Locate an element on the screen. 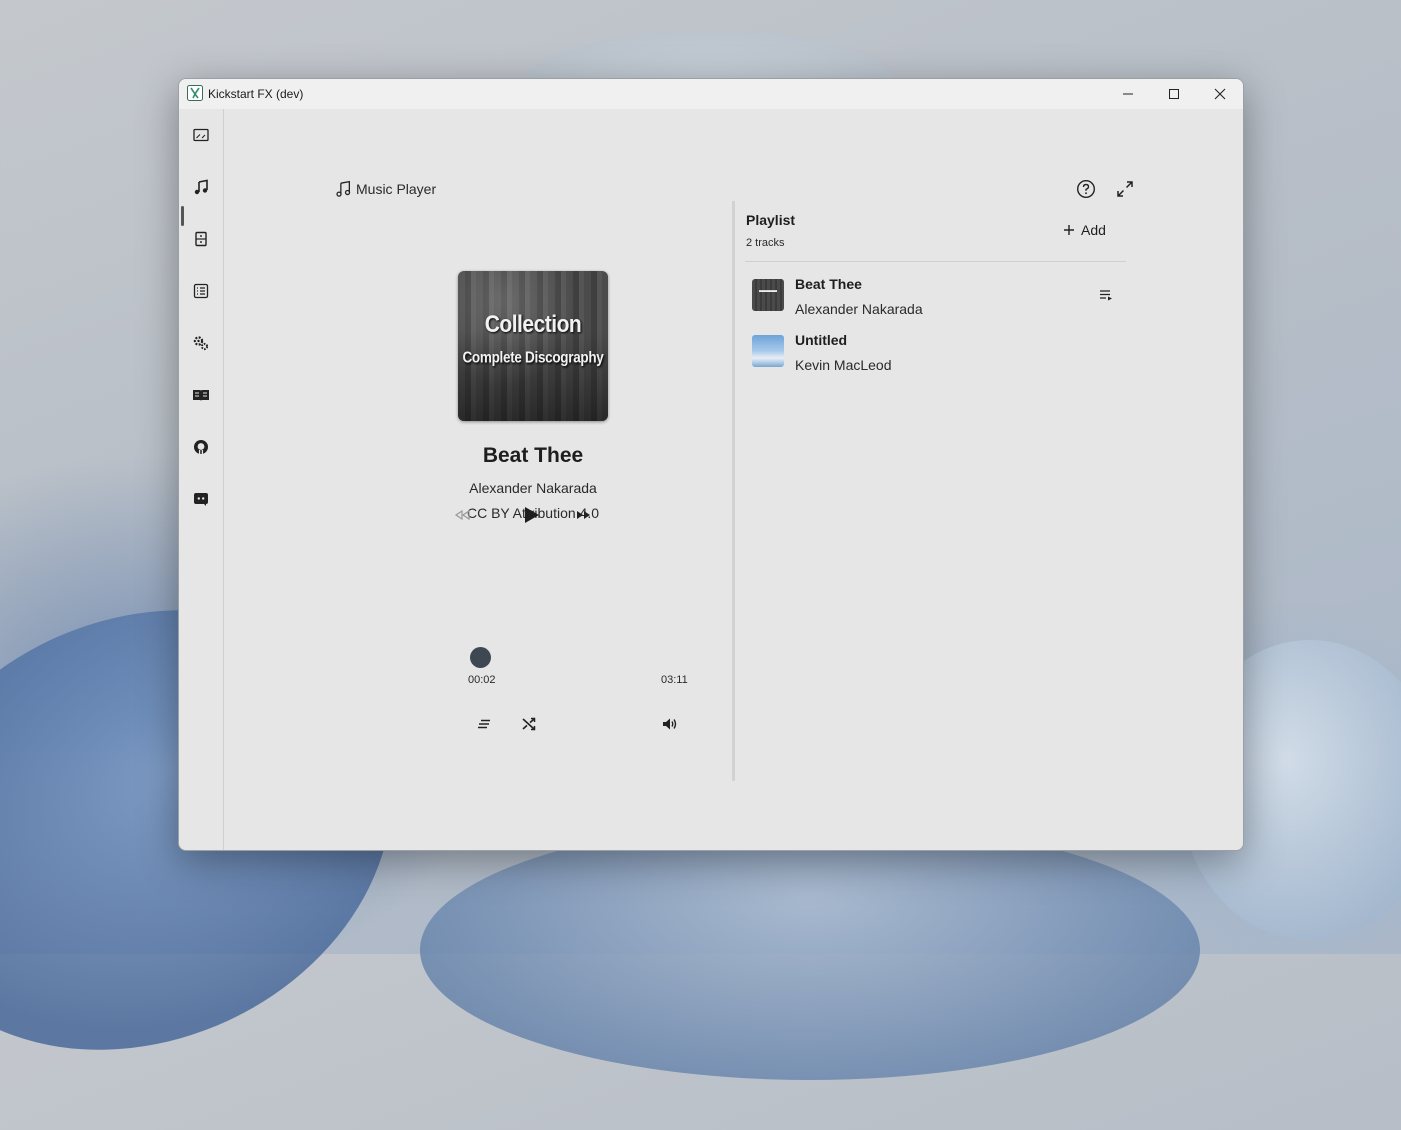 This screenshot has width=1401, height=1130. playlist-item-artist: Alexander Nakarada is located at coordinates (859, 309).